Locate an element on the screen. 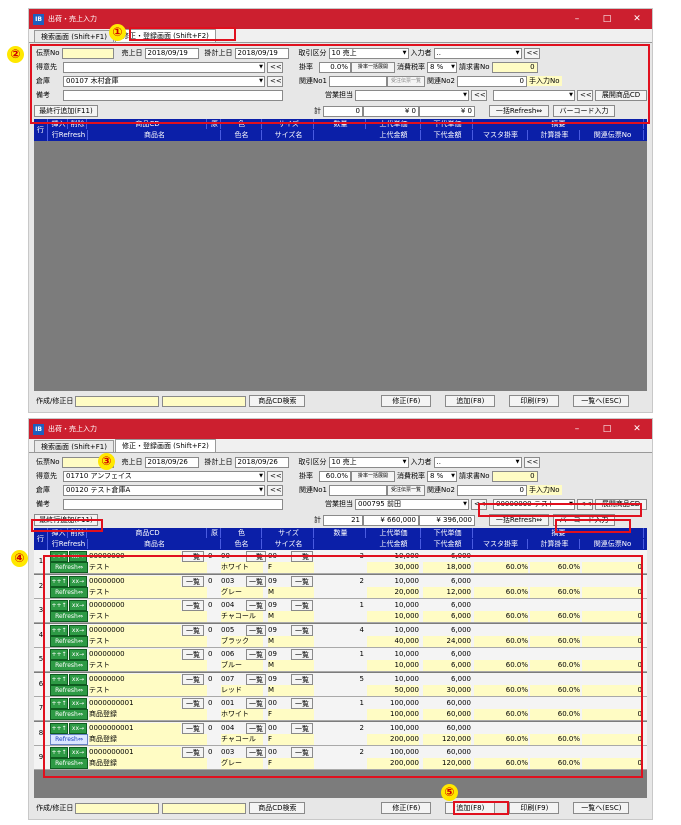 The image size is (681, 825). tenkai-select is located at coordinates (534, 95).